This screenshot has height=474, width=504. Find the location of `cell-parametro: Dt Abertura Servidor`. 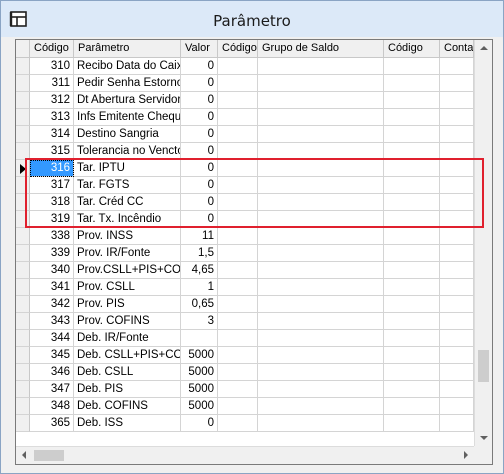

cell-parametro: Dt Abertura Servidor is located at coordinates (127, 100).